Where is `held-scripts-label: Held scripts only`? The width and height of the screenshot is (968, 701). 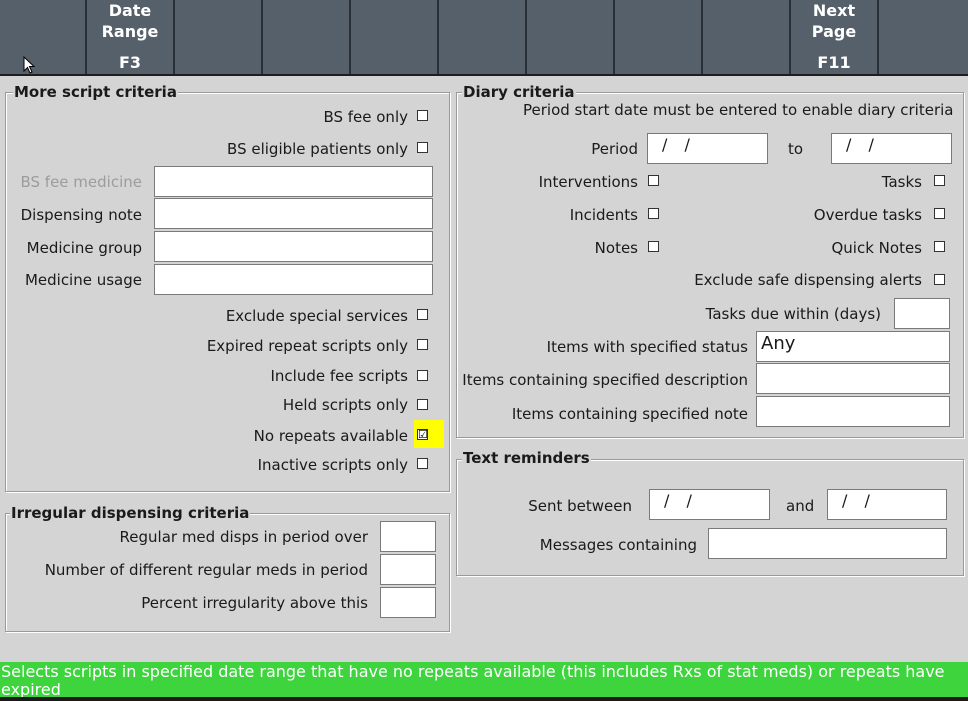 held-scripts-label: Held scripts only is located at coordinates (345, 405).